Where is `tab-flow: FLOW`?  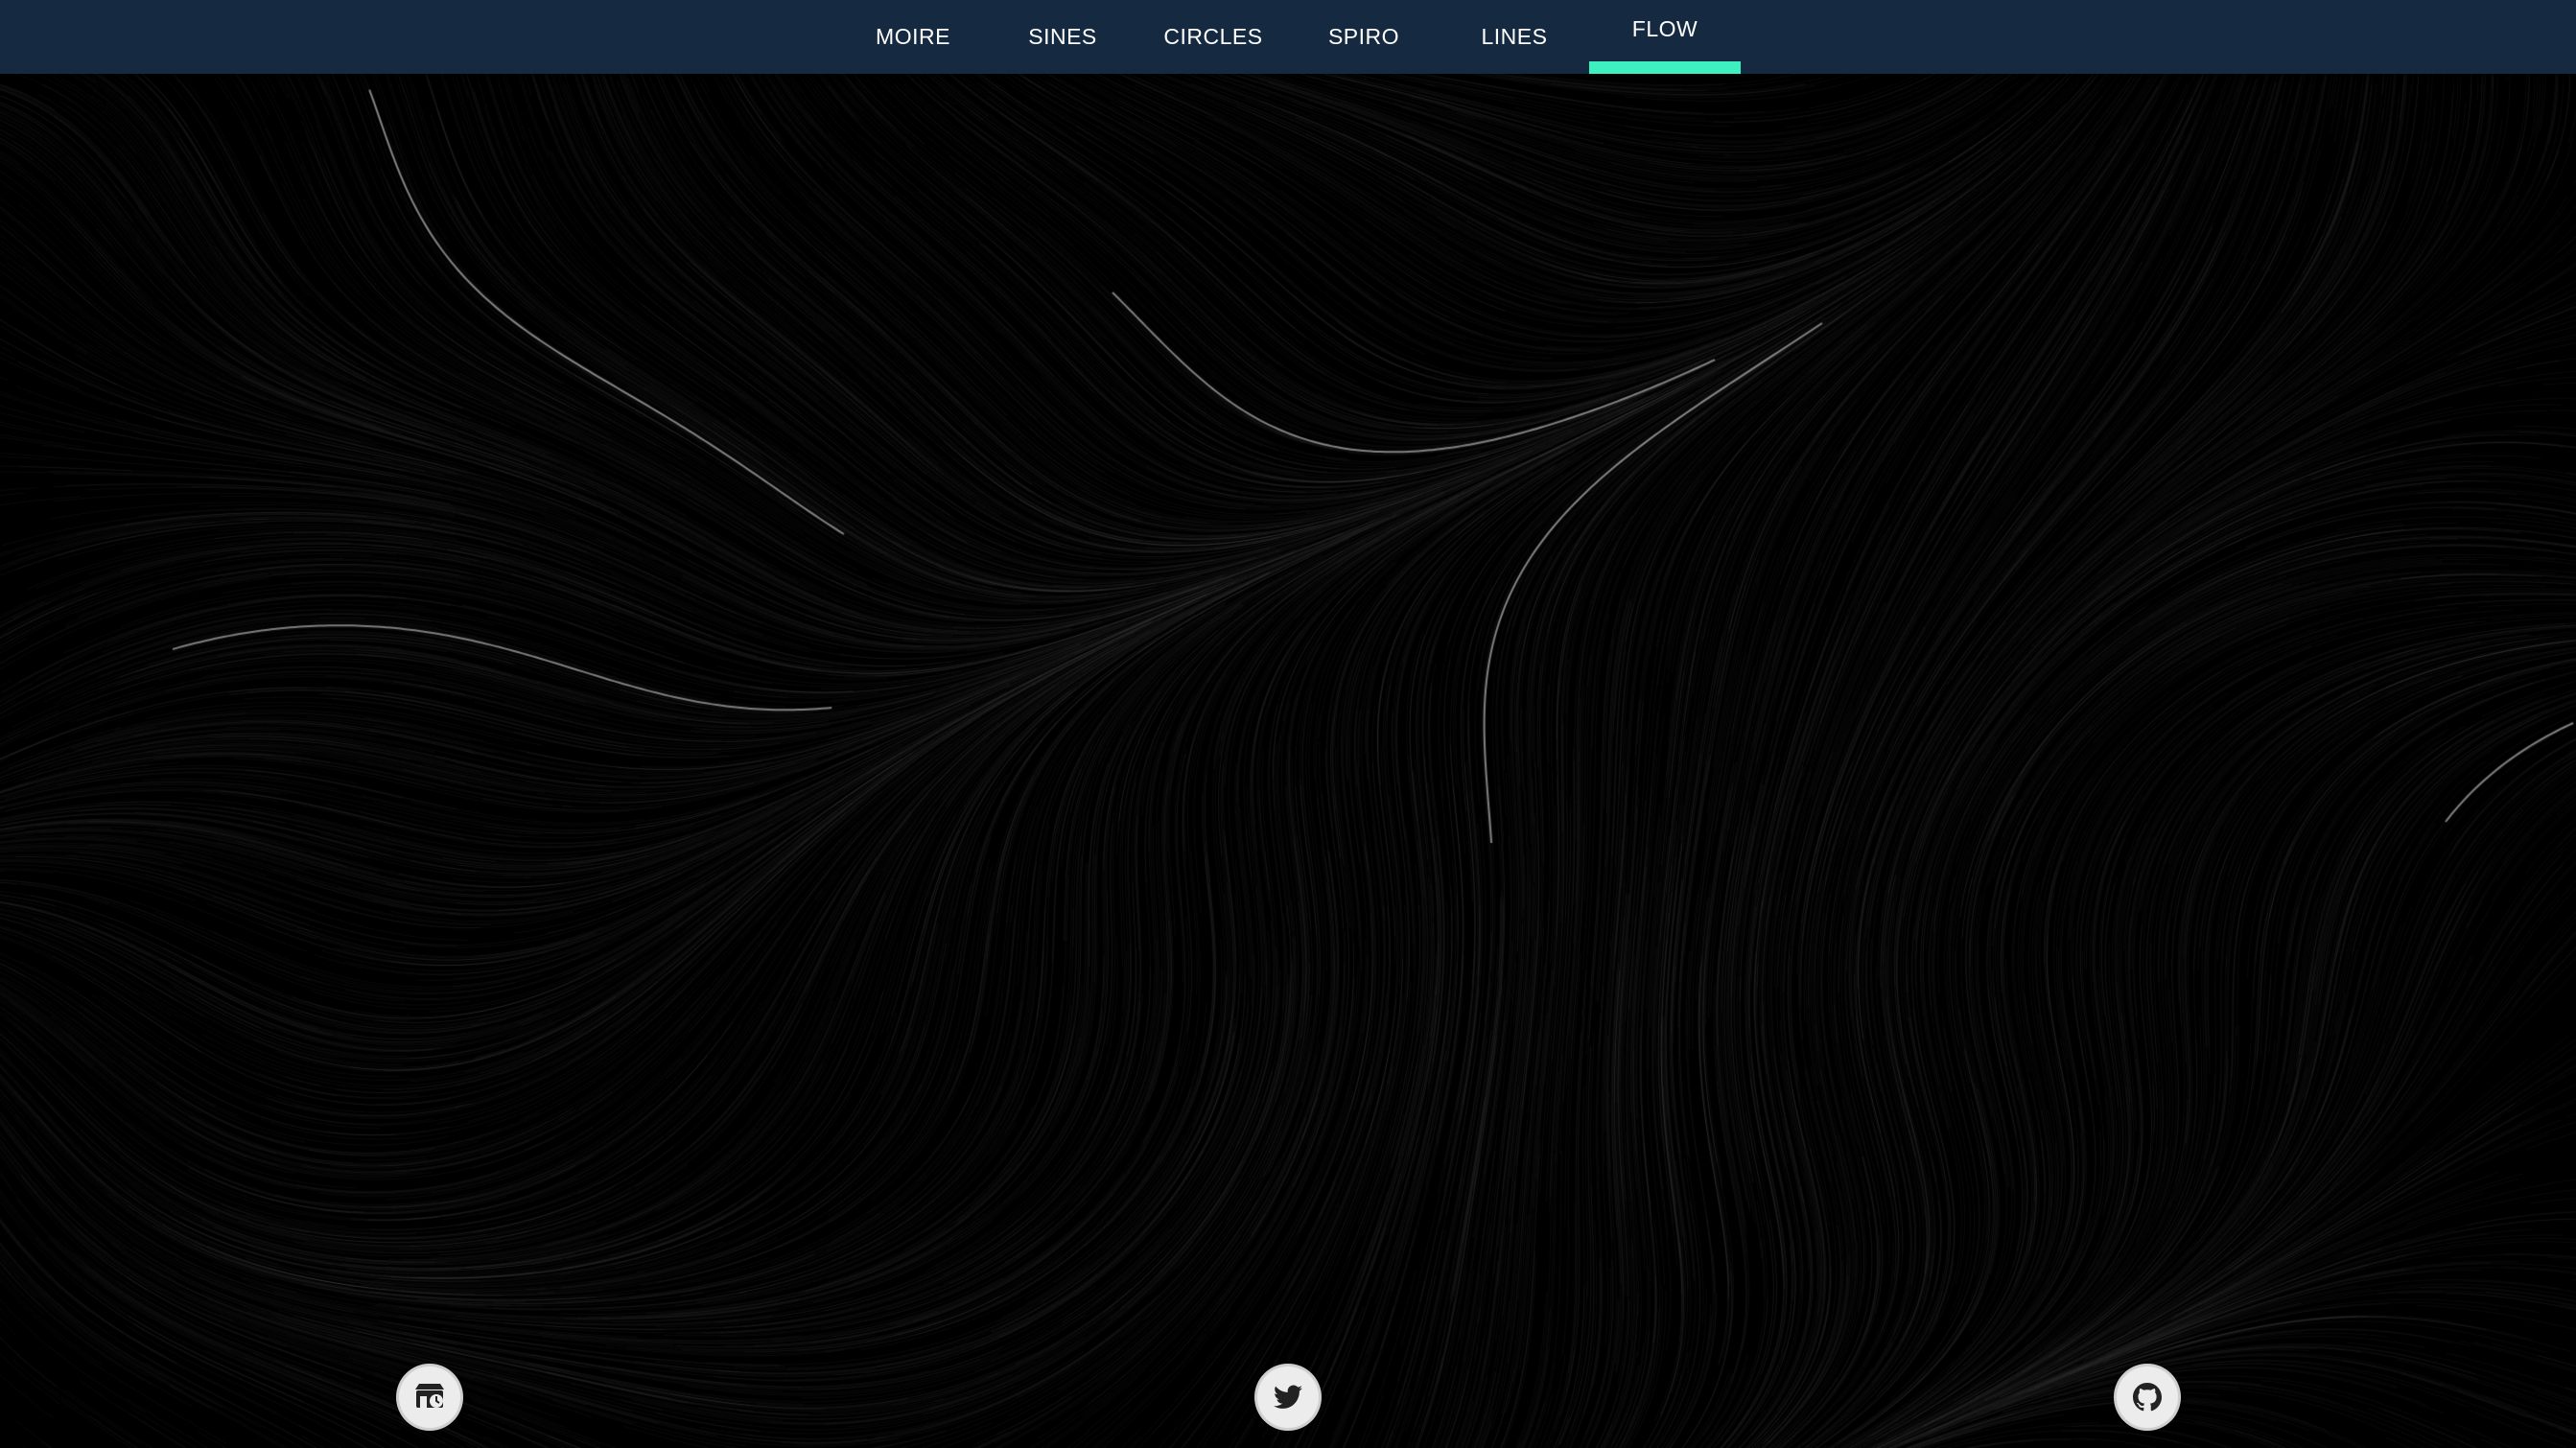
tab-flow: FLOW is located at coordinates (1665, 37).